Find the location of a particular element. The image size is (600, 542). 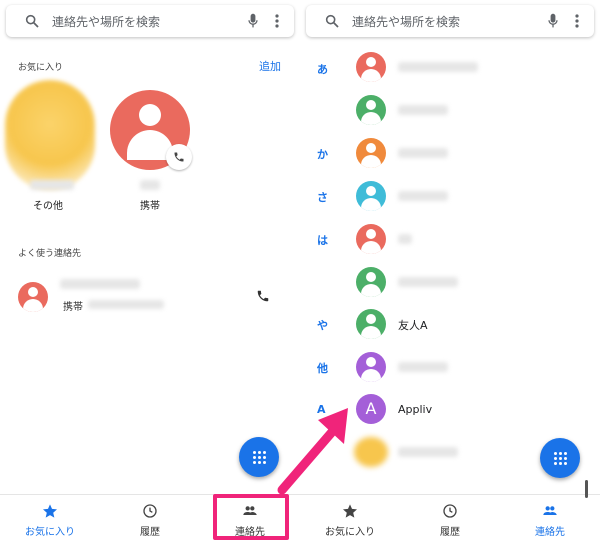

contact-name: 友人A is located at coordinates (413, 325).